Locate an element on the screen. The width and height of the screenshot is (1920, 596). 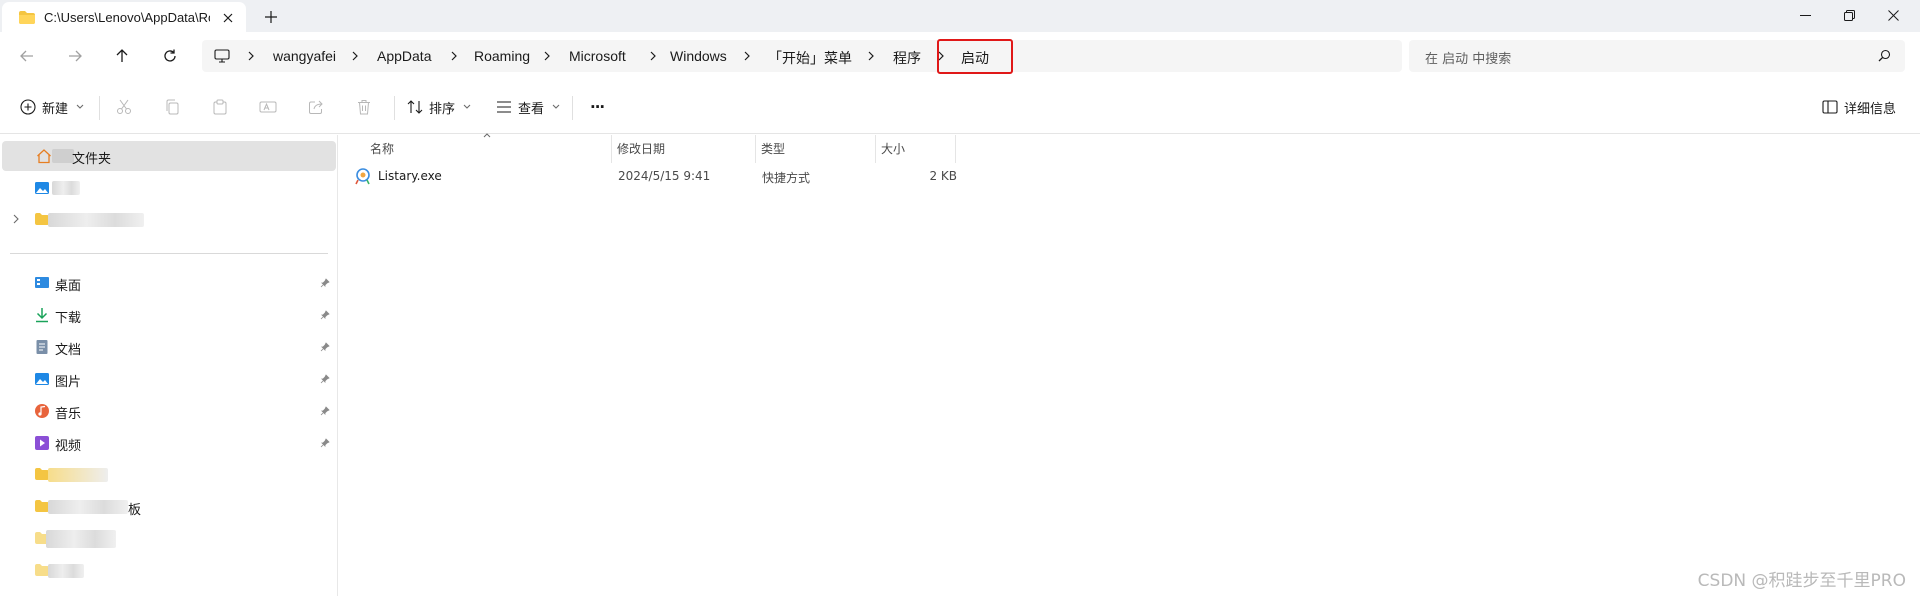
sidebar-item-label: 文档 is located at coordinates (68, 350).